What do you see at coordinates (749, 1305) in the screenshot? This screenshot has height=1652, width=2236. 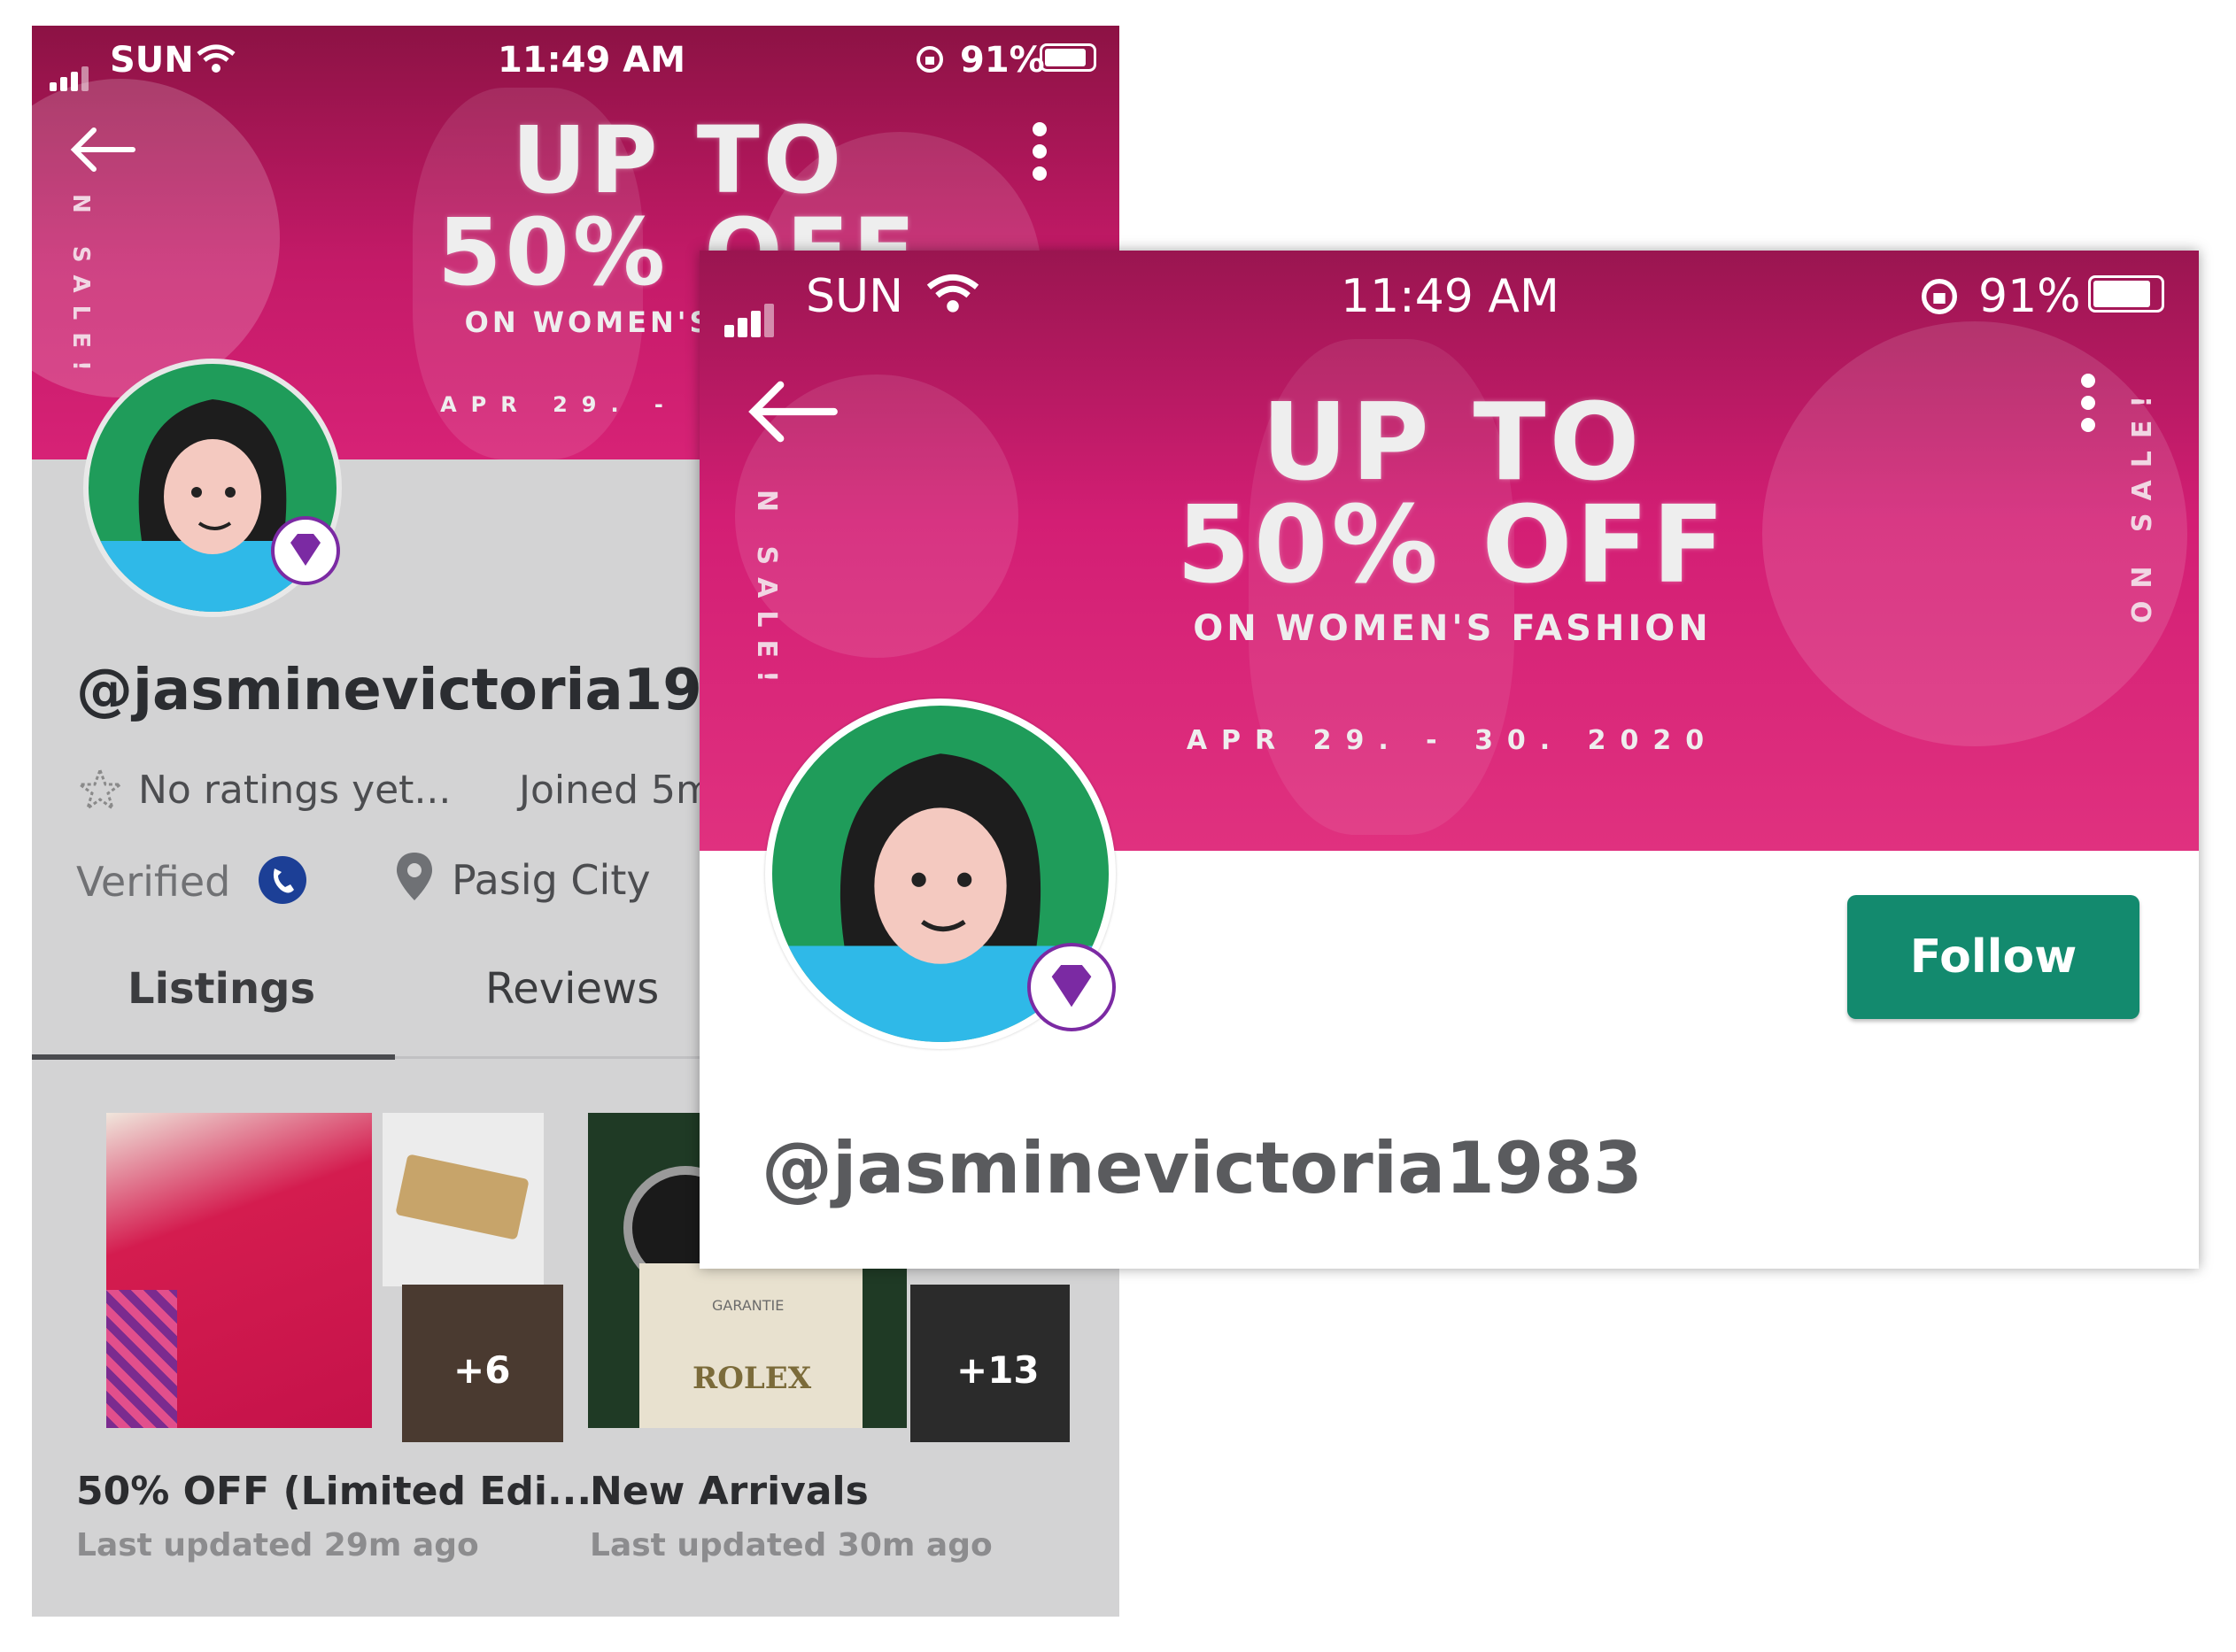 I see `brand-subtext: GARANTIE` at bounding box center [749, 1305].